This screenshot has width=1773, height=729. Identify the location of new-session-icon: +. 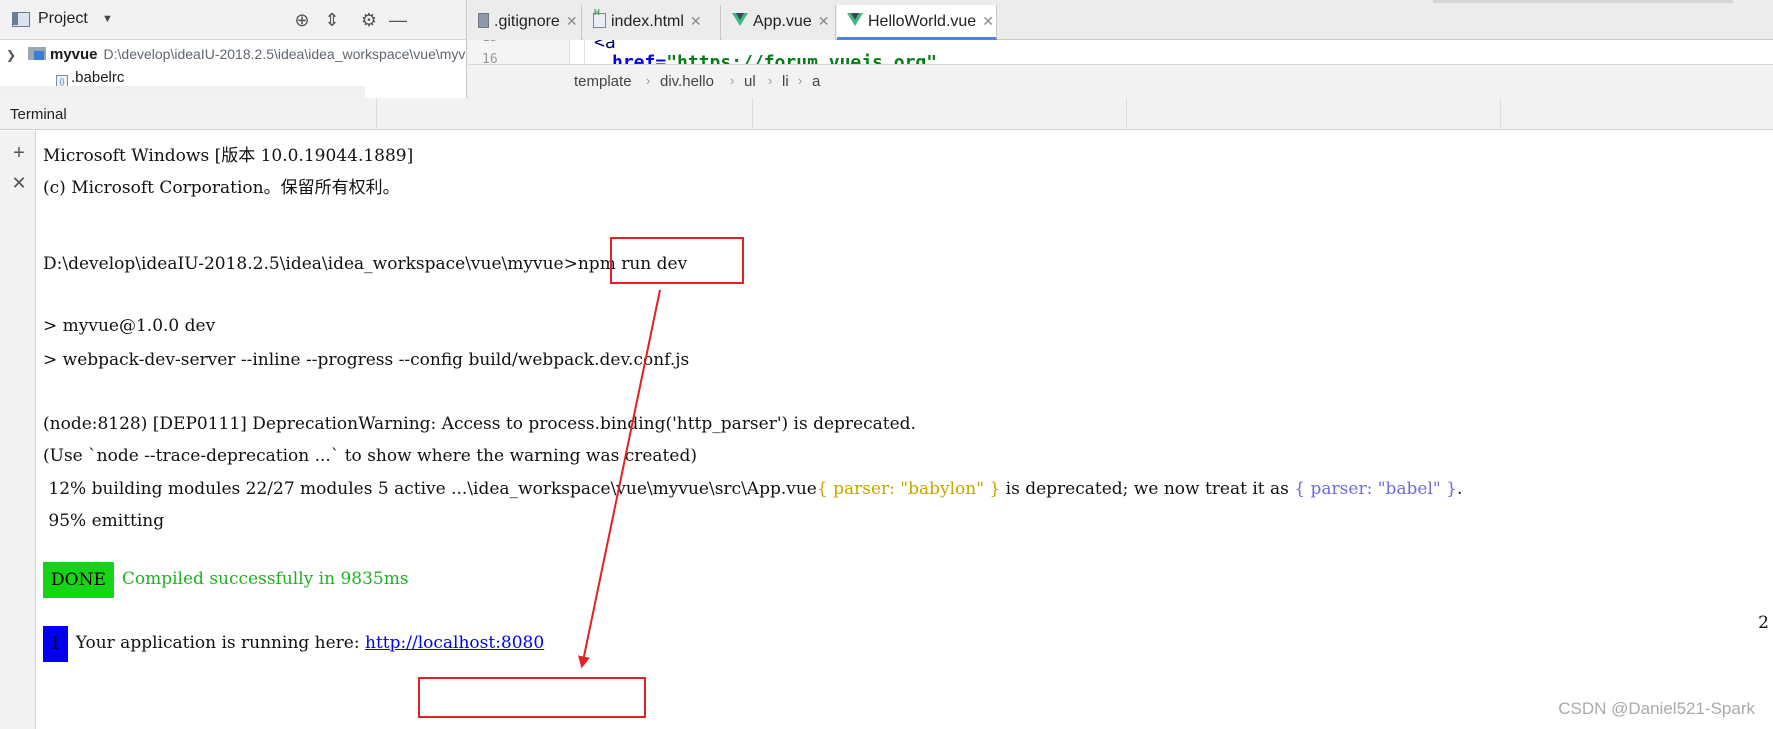
(19, 153).